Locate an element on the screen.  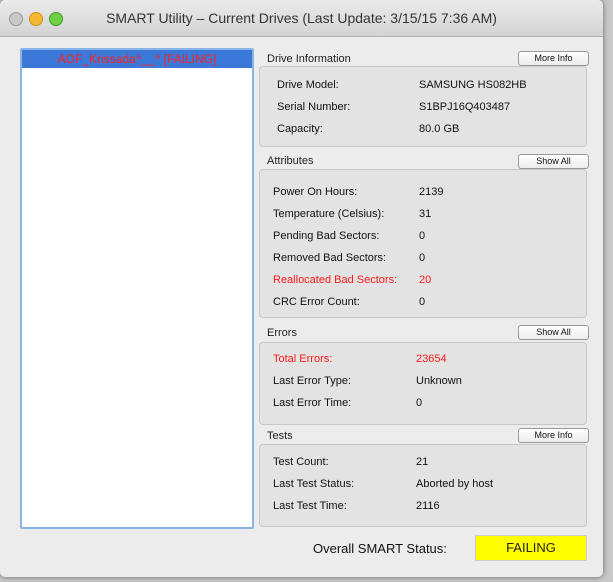
capacity-label: Capacity: is located at coordinates (300, 129).